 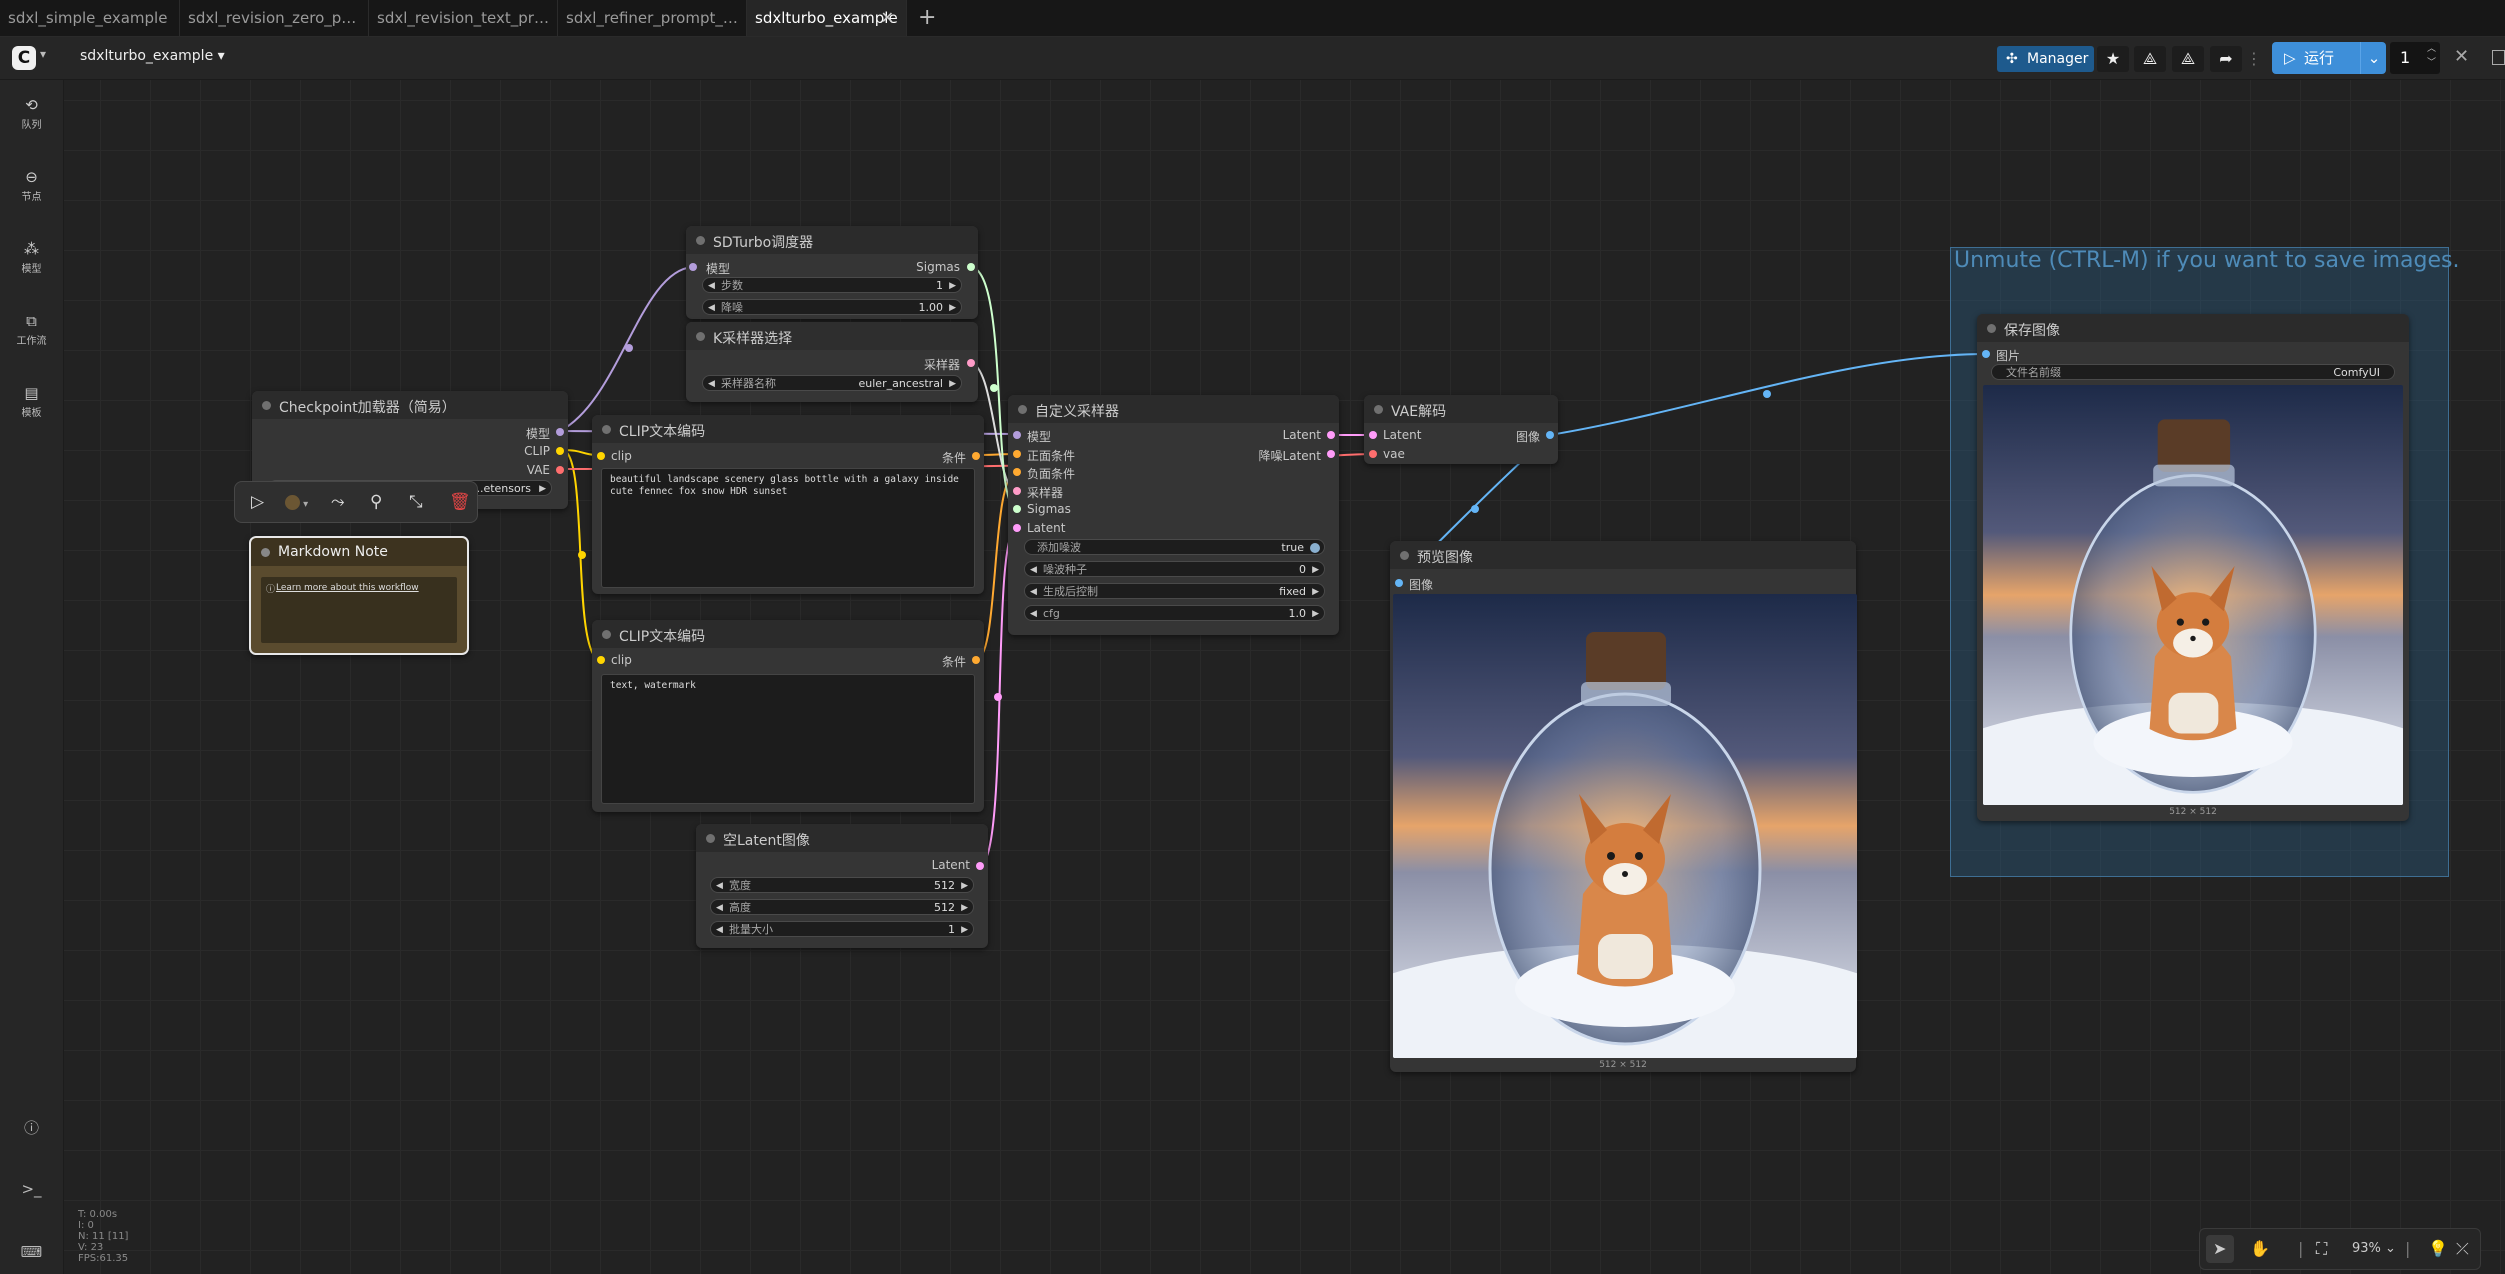 I want to click on node-header: 预览图像, so click(x=1623, y=555).